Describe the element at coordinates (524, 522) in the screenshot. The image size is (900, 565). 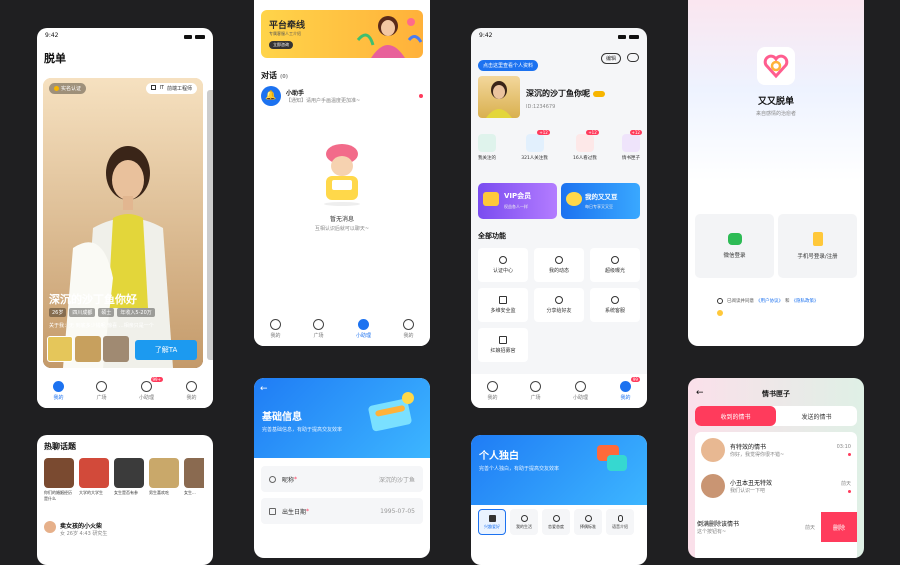
I see `chip-life: 我的生活` at that location.